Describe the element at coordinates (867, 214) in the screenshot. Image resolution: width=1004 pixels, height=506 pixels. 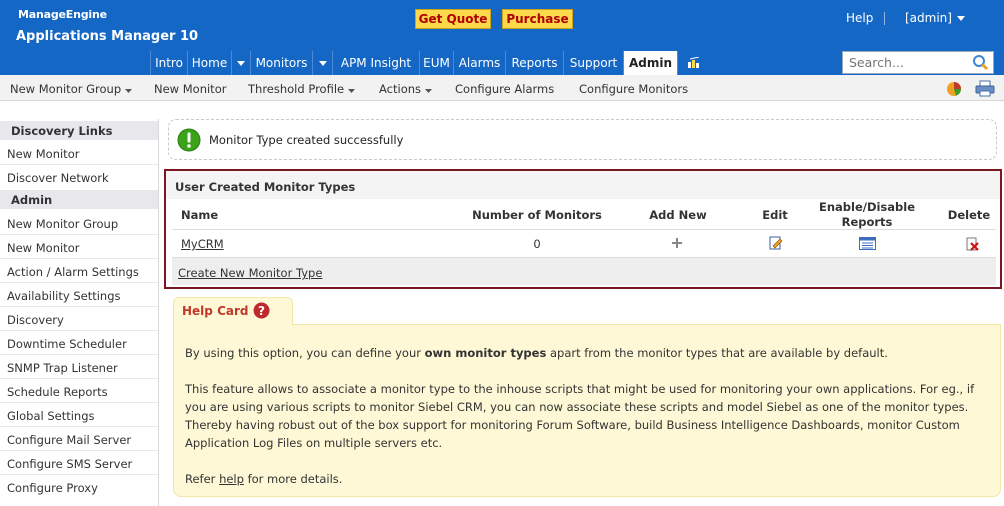
I see `column-header-enable-disable-reports: Enable/Disable Reports` at that location.